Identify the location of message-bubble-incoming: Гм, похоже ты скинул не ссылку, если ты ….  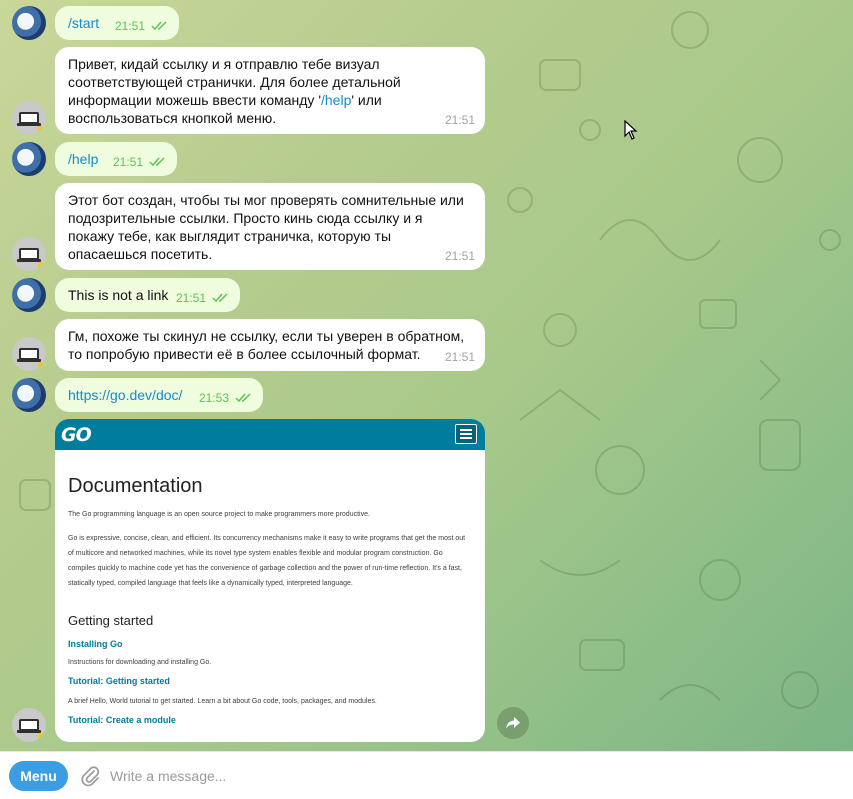
(270, 345).